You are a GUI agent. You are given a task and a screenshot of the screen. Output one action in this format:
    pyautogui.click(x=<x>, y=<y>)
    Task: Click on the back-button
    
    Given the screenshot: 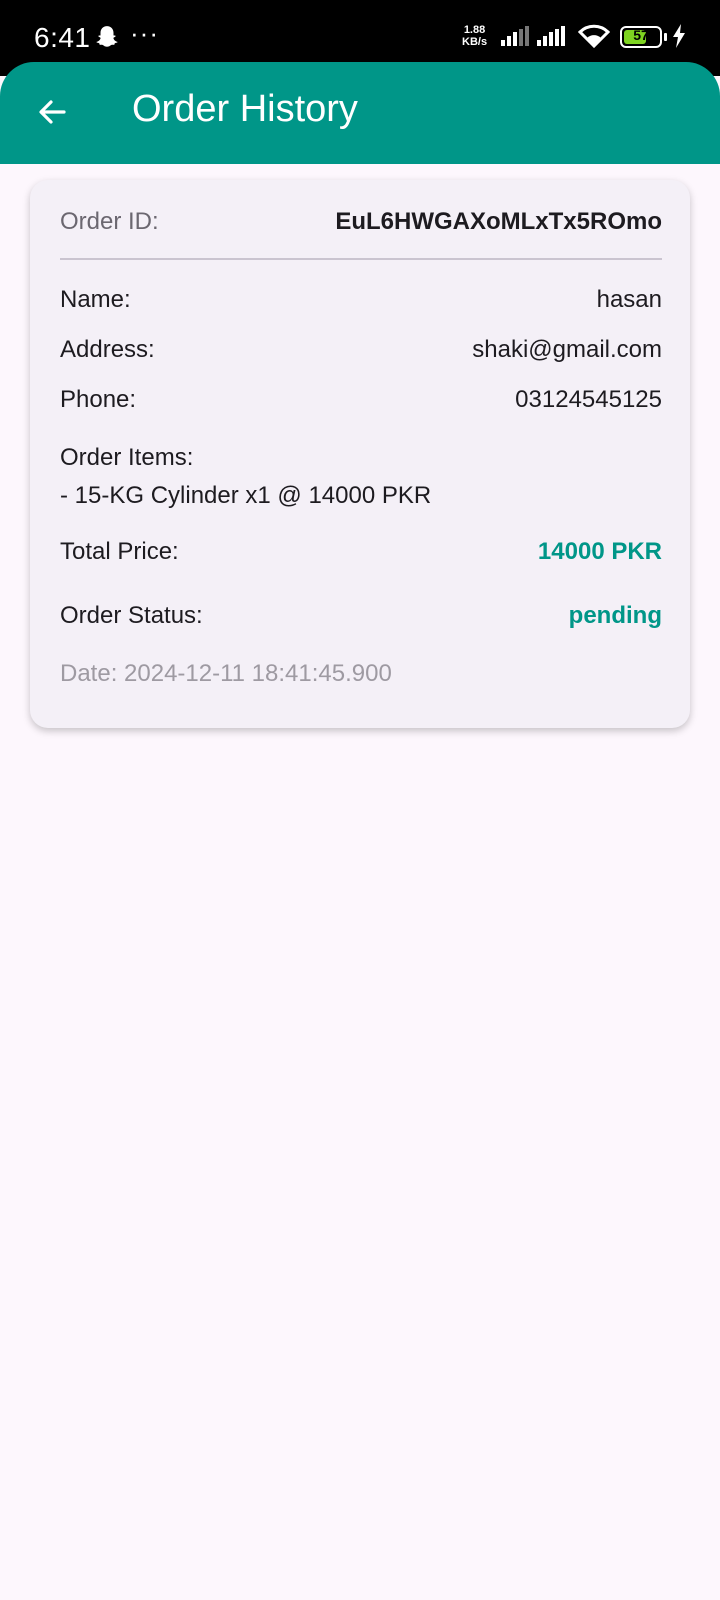 What is the action you would take?
    pyautogui.click(x=52, y=112)
    